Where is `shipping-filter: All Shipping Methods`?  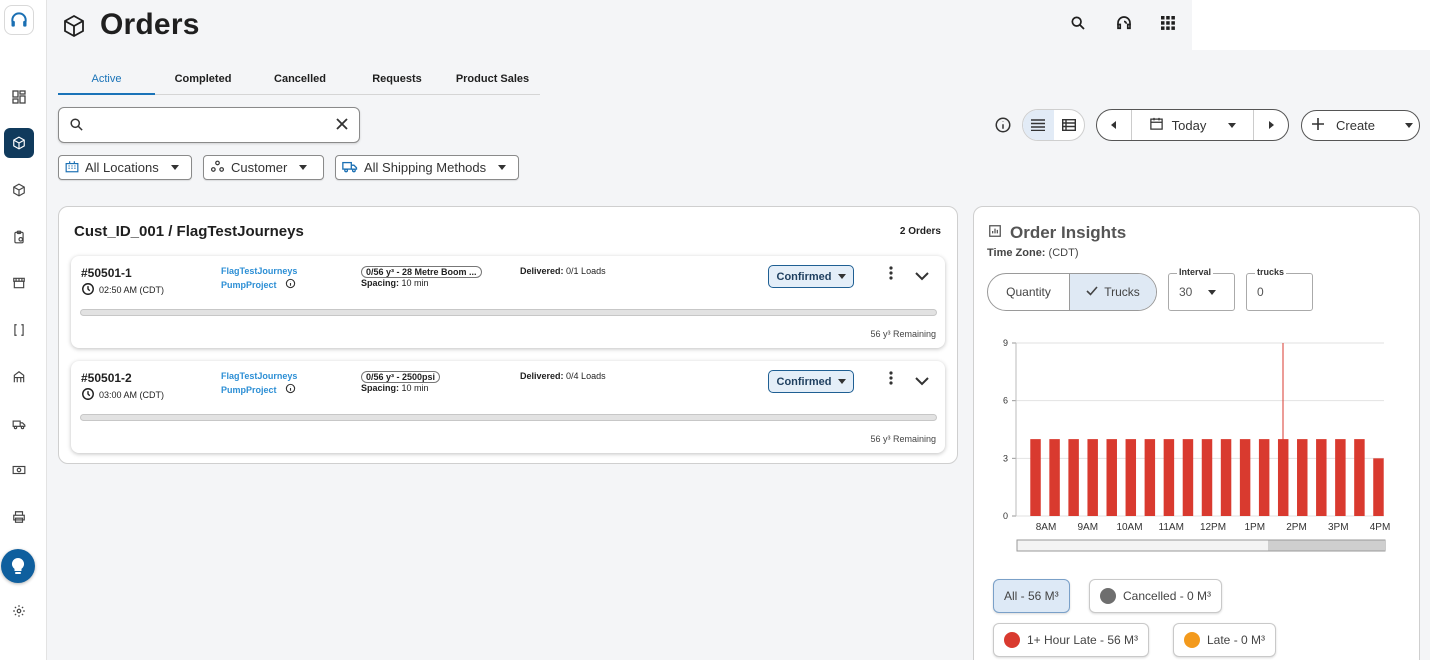
shipping-filter: All Shipping Methods is located at coordinates (427, 167).